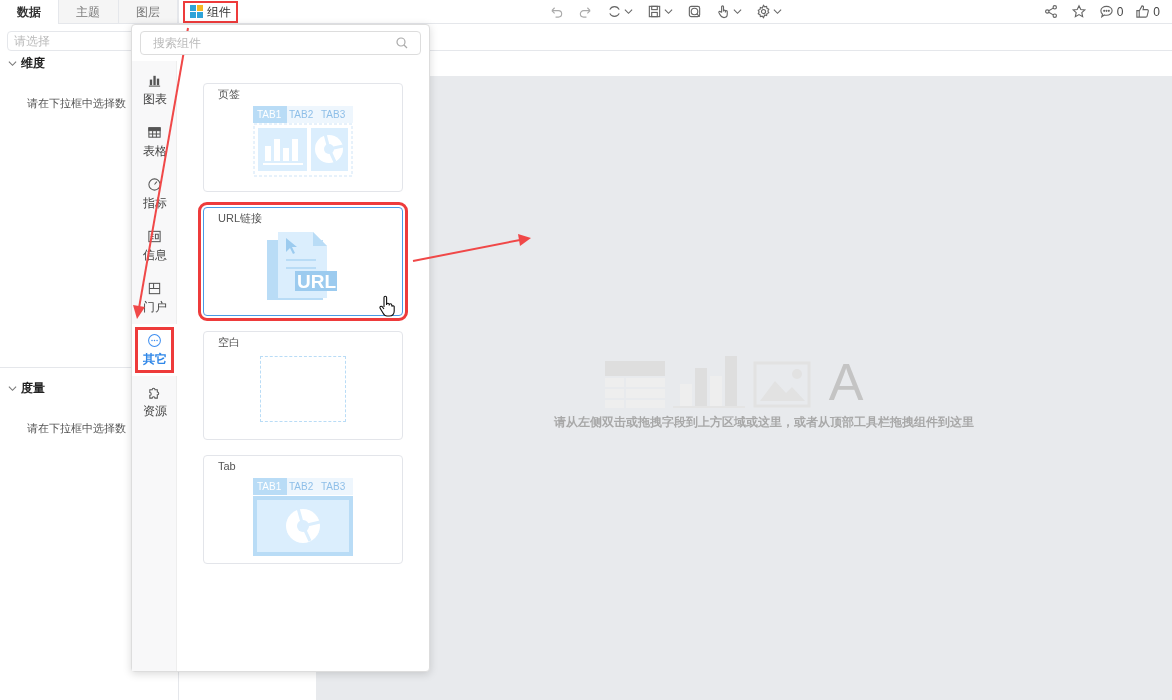  I want to click on category-item: 资源, so click(154, 402).